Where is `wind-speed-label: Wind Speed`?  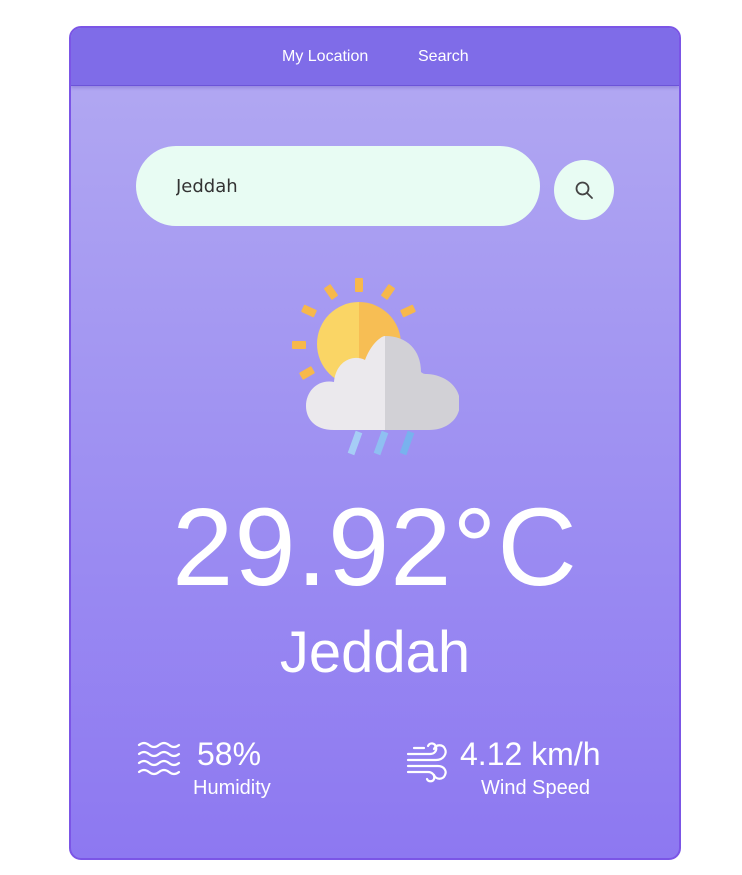 wind-speed-label: Wind Speed is located at coordinates (535, 788).